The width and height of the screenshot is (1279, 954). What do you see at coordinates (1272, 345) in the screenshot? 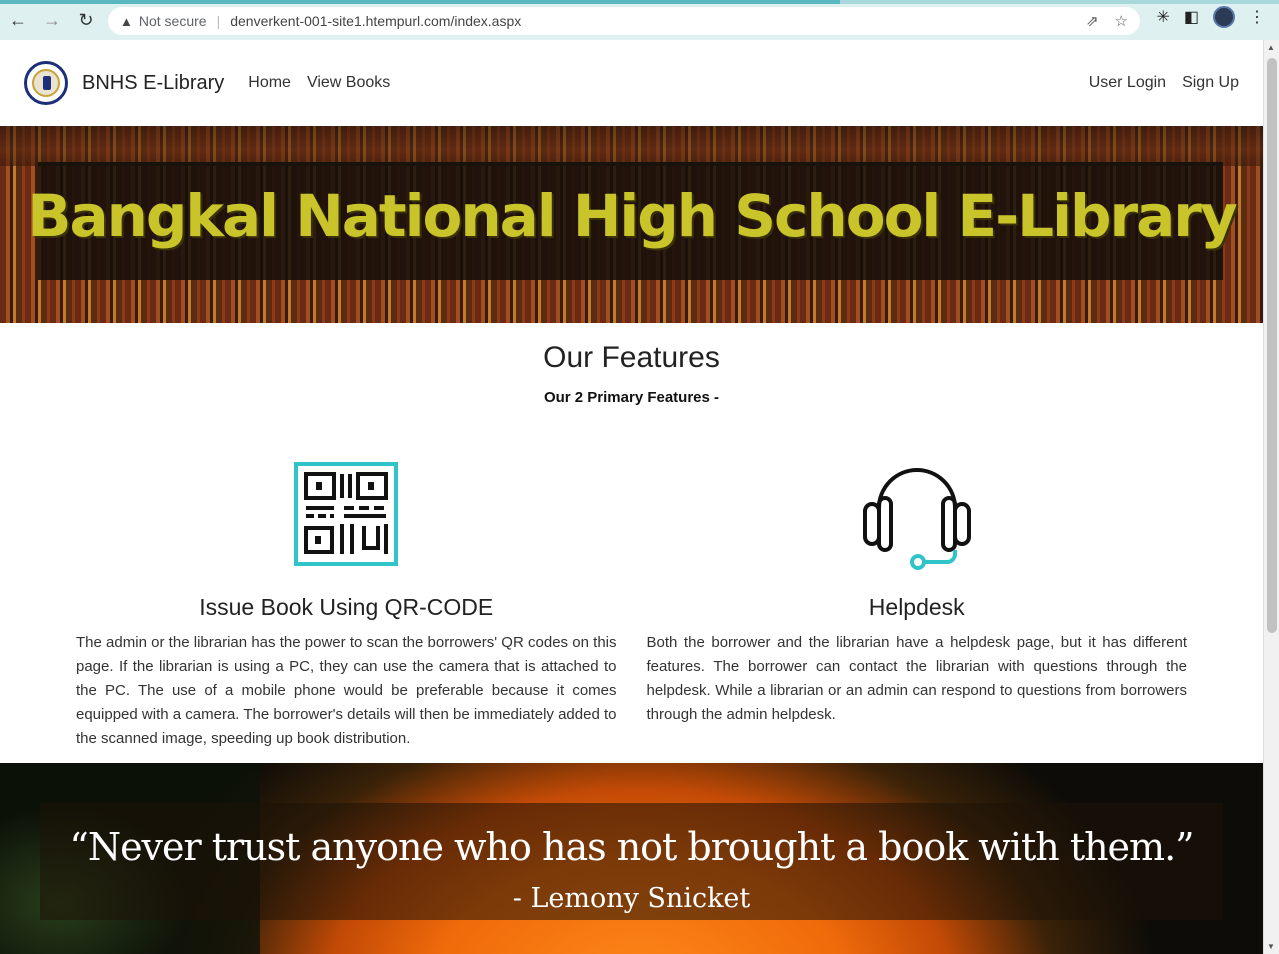
I see `scrollbar-thumb` at bounding box center [1272, 345].